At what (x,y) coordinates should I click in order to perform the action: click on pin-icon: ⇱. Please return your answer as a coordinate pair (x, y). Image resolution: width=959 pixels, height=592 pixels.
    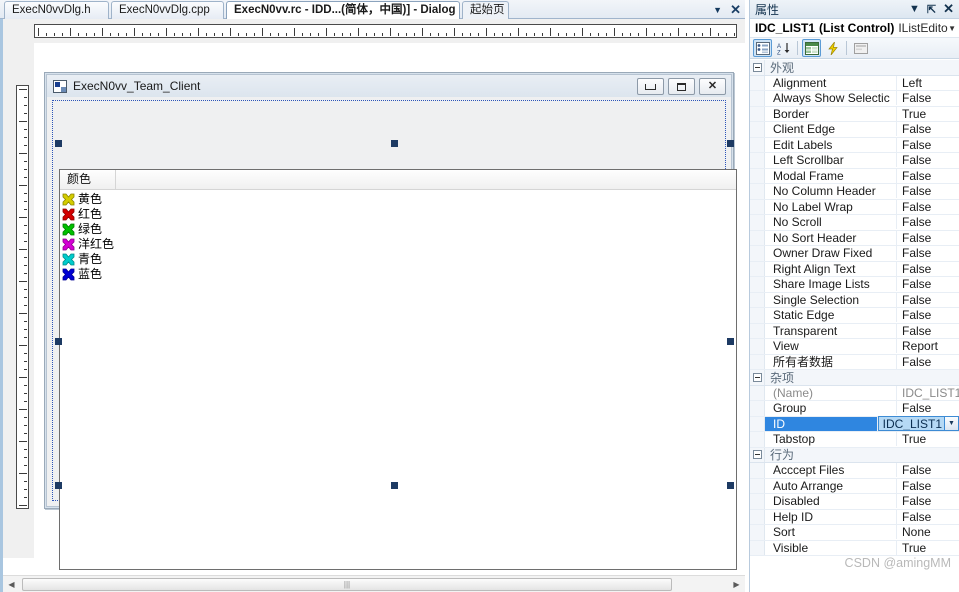
    Looking at the image, I should click on (931, 9).